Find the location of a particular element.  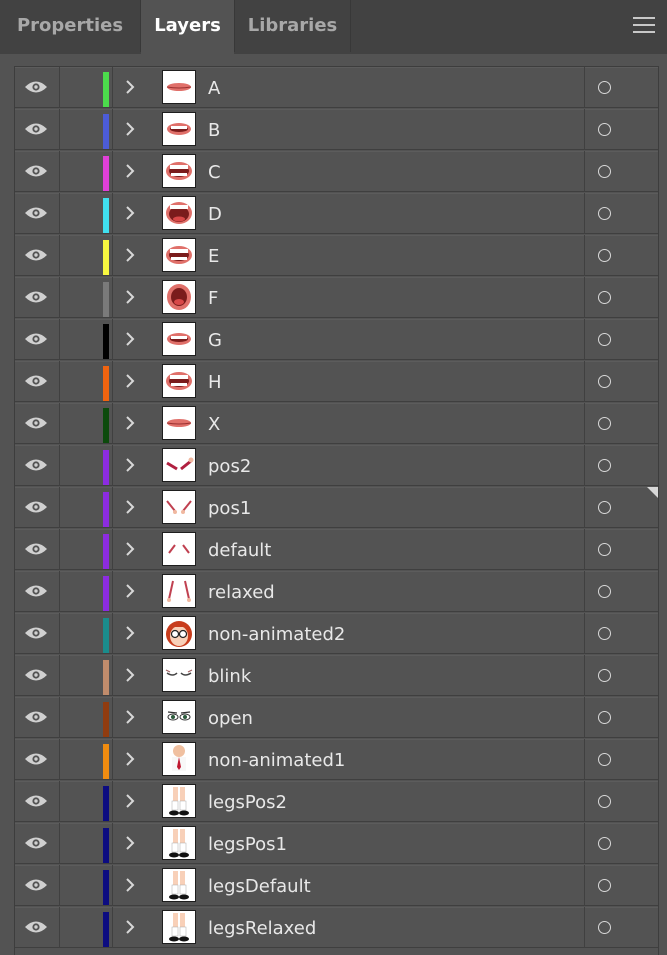

layer-name: X is located at coordinates (214, 423).